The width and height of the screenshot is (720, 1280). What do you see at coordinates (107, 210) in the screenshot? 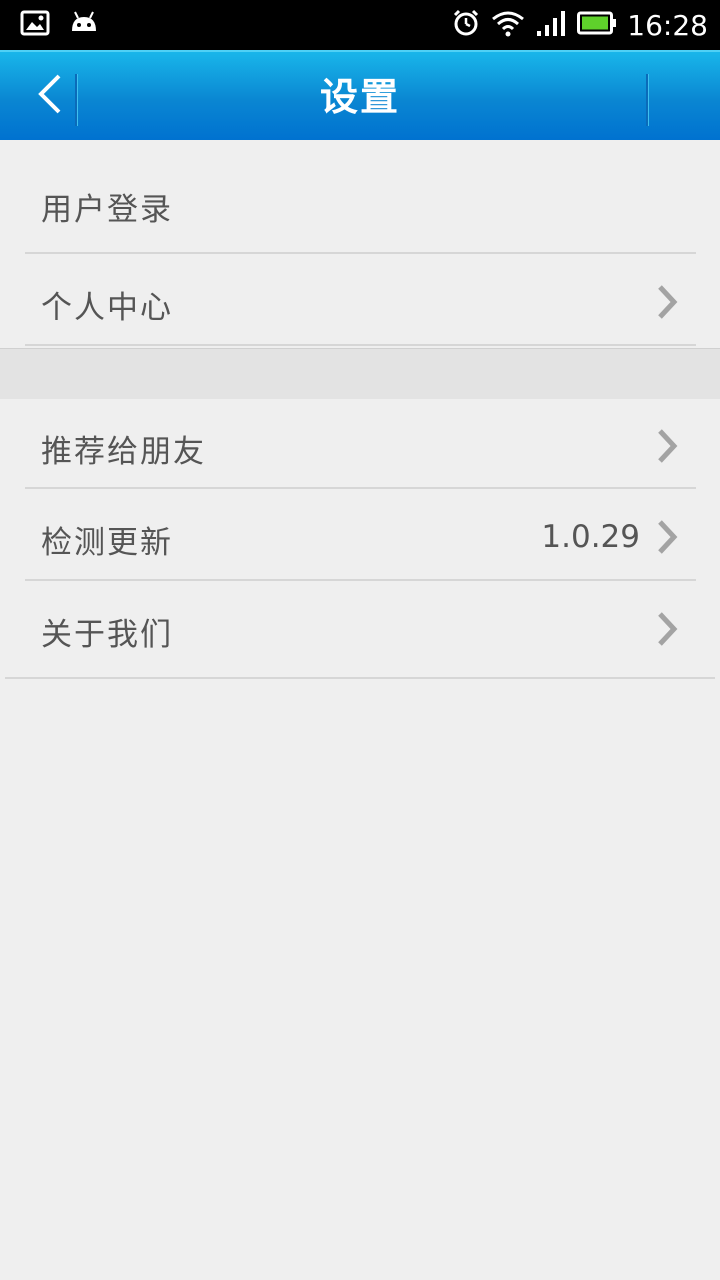
I see `menu-item-label: 用户登录` at bounding box center [107, 210].